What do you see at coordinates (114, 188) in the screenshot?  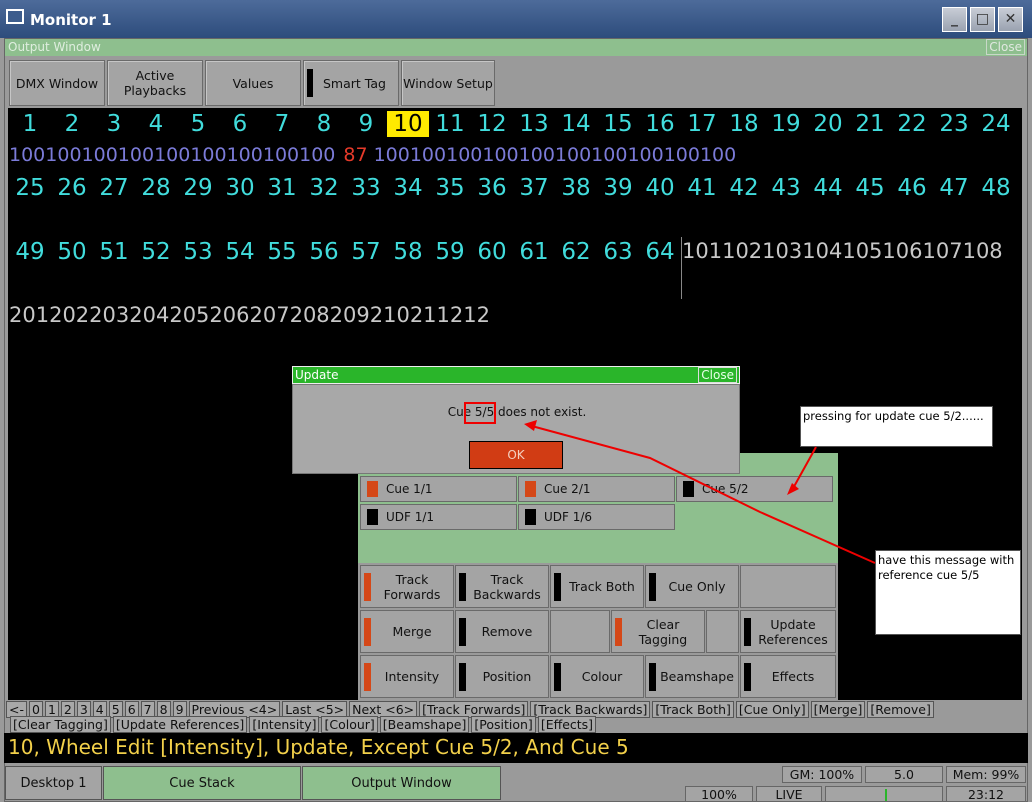 I see `channel-number: 27` at bounding box center [114, 188].